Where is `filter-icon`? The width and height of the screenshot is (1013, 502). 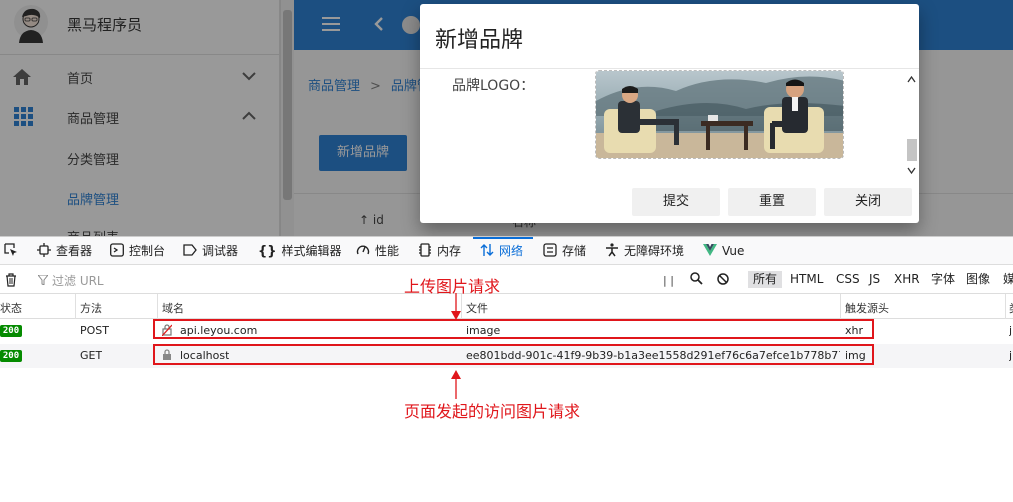
filter-icon is located at coordinates (43, 280).